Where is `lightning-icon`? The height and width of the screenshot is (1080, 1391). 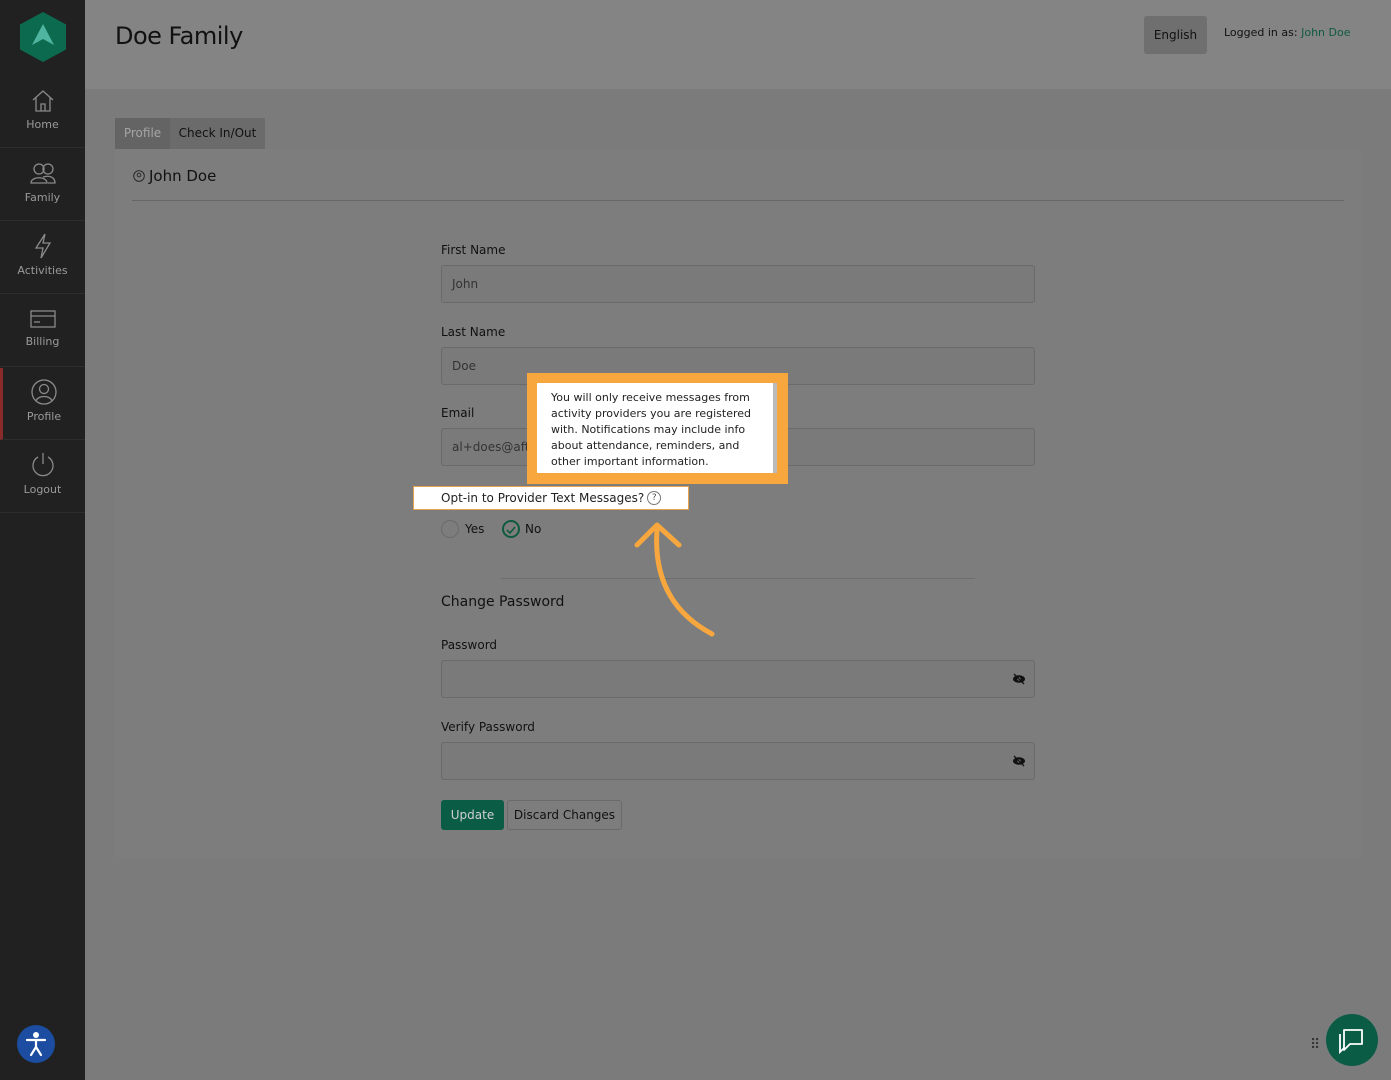 lightning-icon is located at coordinates (42, 246).